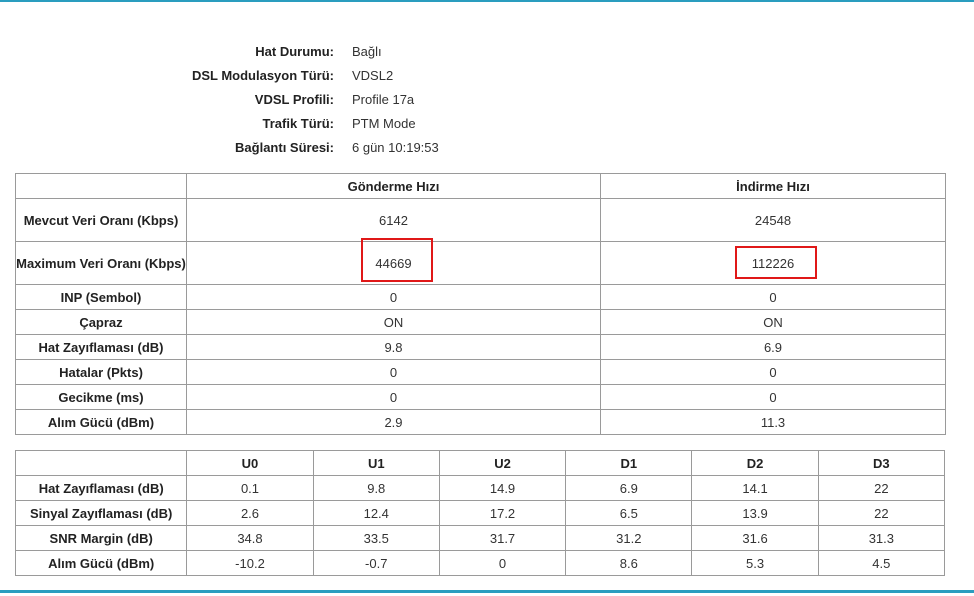  I want to click on status-value: VDSL2, so click(373, 75).